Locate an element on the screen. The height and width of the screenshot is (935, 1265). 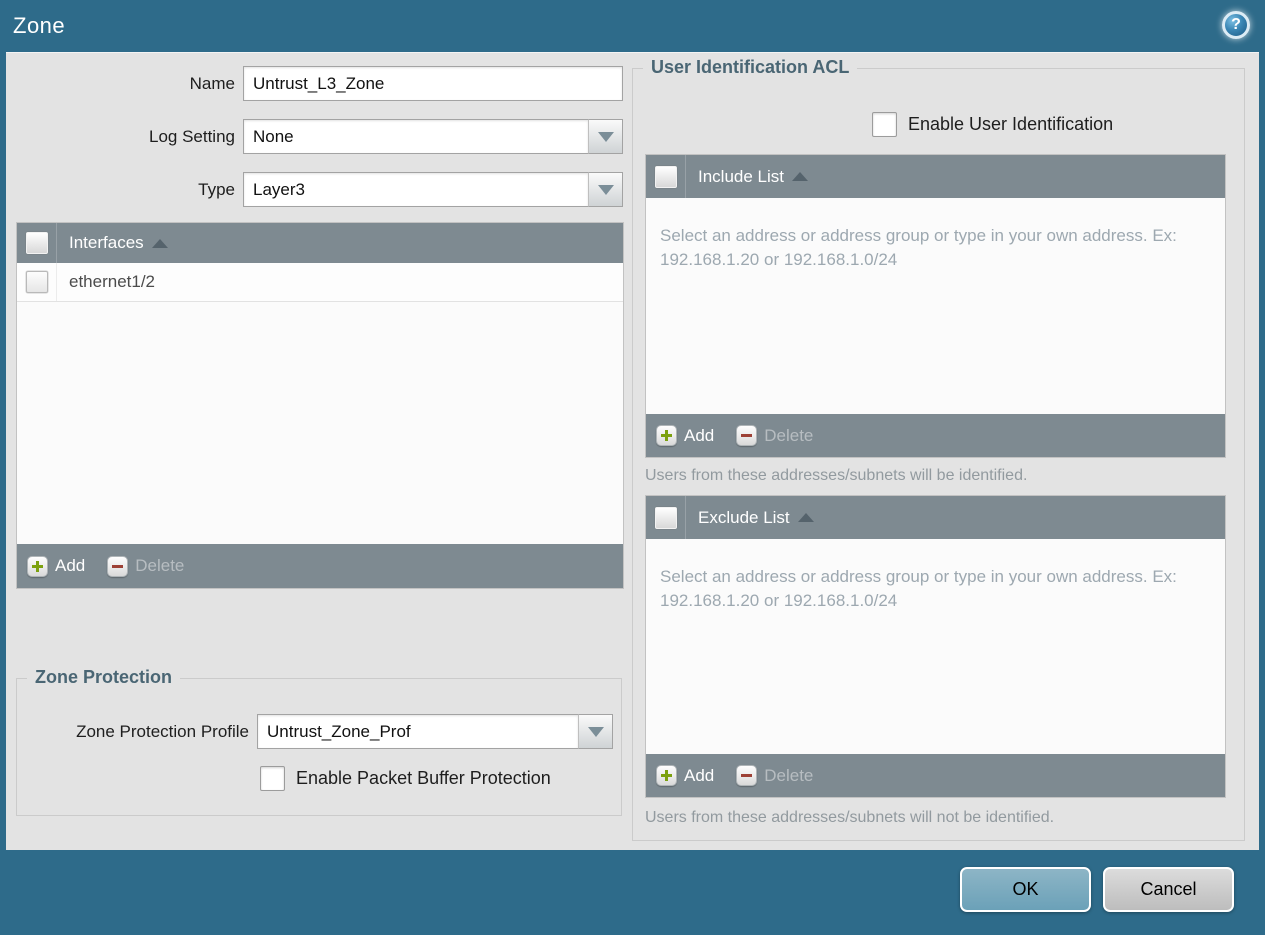
type-dropdown-button is located at coordinates (605, 189).